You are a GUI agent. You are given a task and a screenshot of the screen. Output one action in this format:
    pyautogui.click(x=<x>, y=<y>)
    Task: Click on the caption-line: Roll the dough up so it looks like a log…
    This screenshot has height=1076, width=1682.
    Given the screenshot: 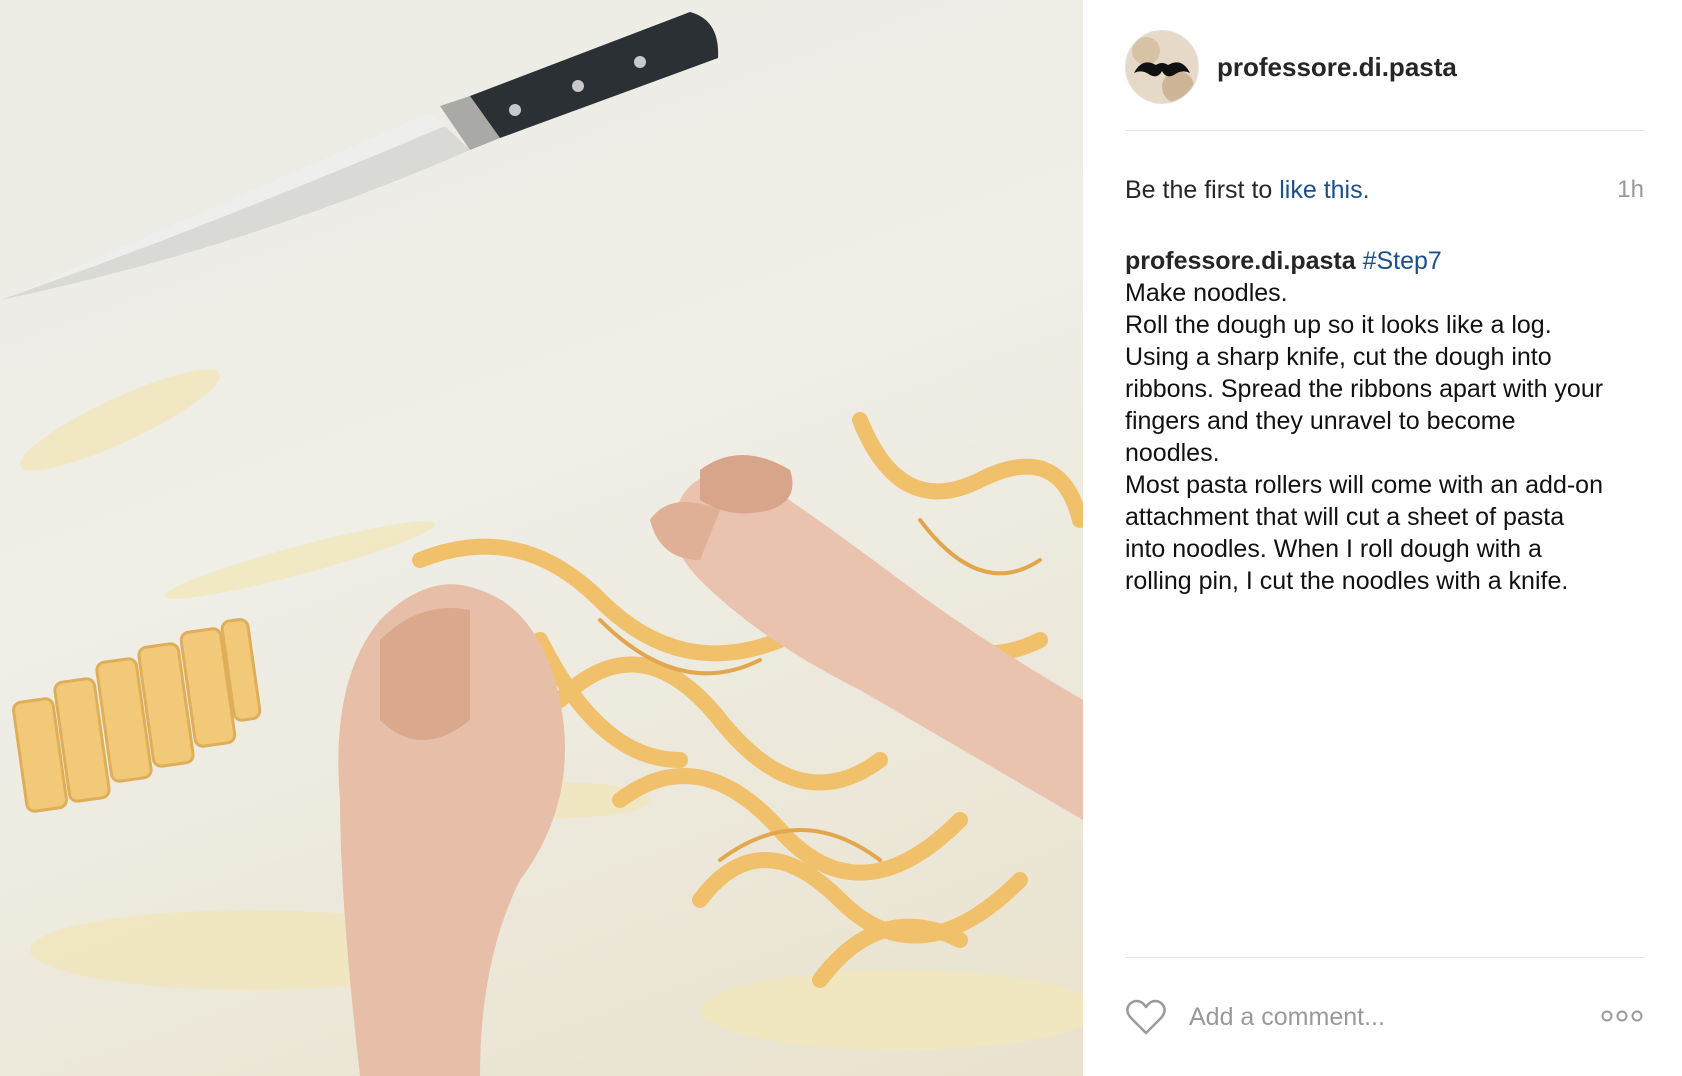 What is the action you would take?
    pyautogui.click(x=1338, y=325)
    